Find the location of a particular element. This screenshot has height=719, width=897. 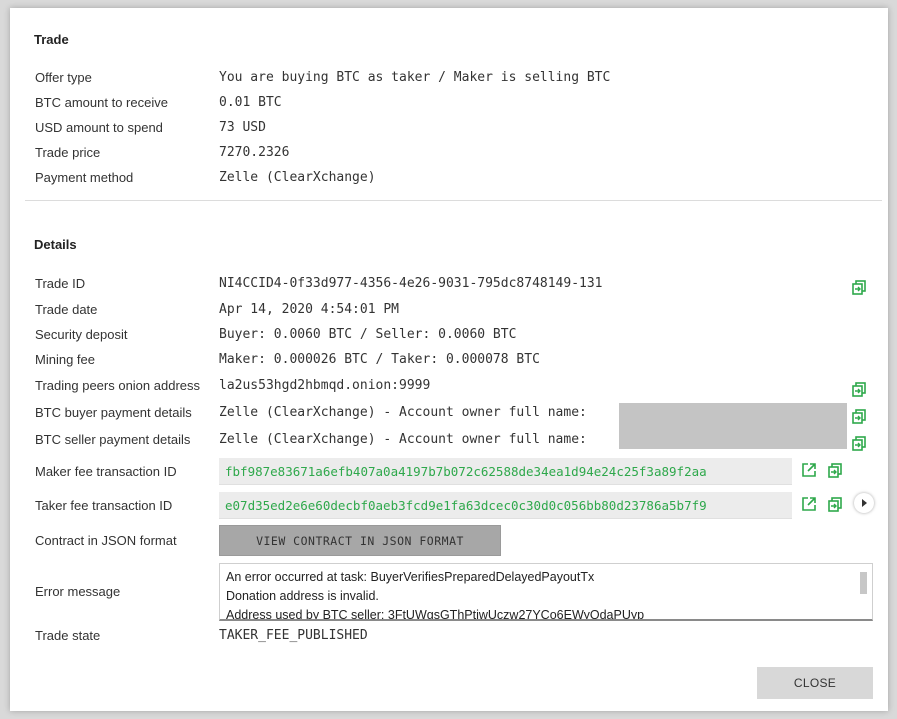

btc-amount-row: BTC amount to receive 0.01 BTC is located at coordinates (454, 105).